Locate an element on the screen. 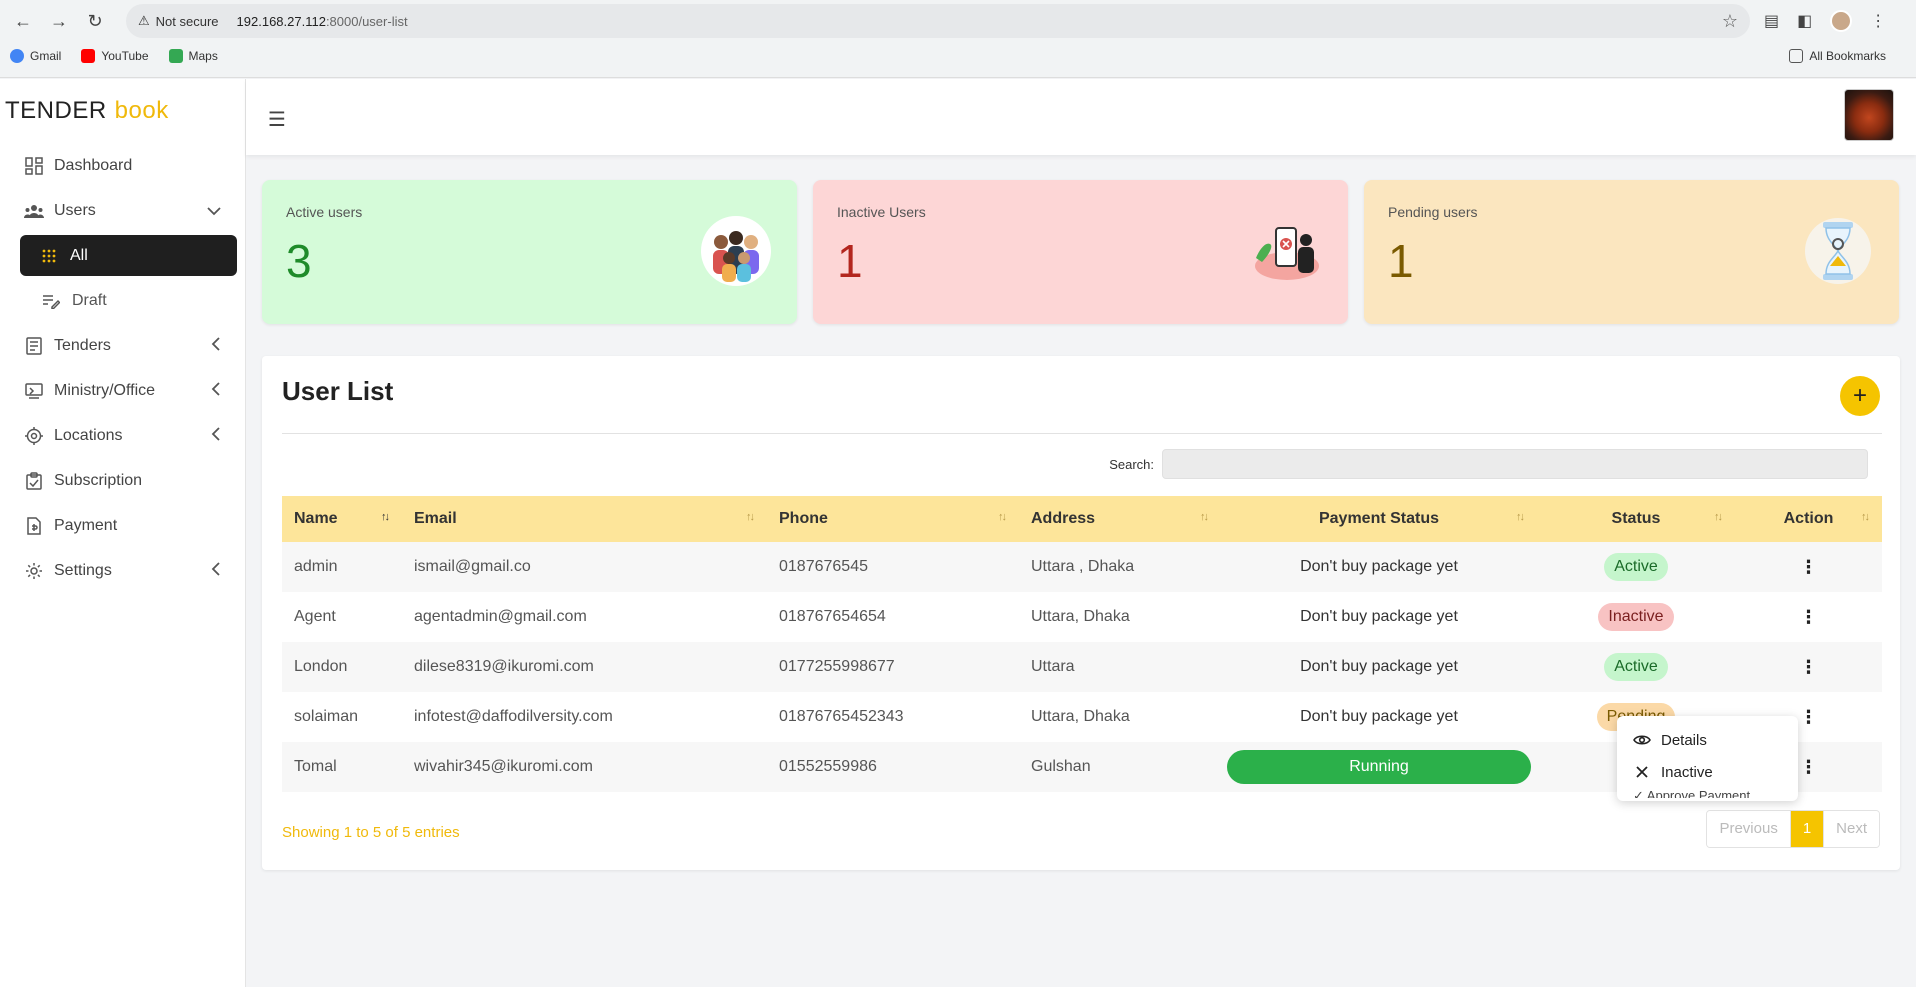 The image size is (1916, 987). sidebar-item-label: Users is located at coordinates (75, 210).